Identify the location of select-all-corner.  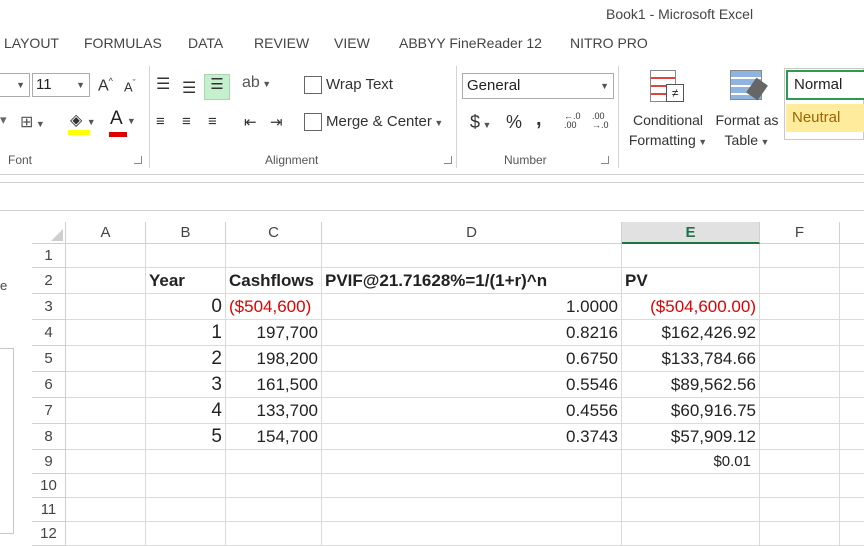
(49, 233).